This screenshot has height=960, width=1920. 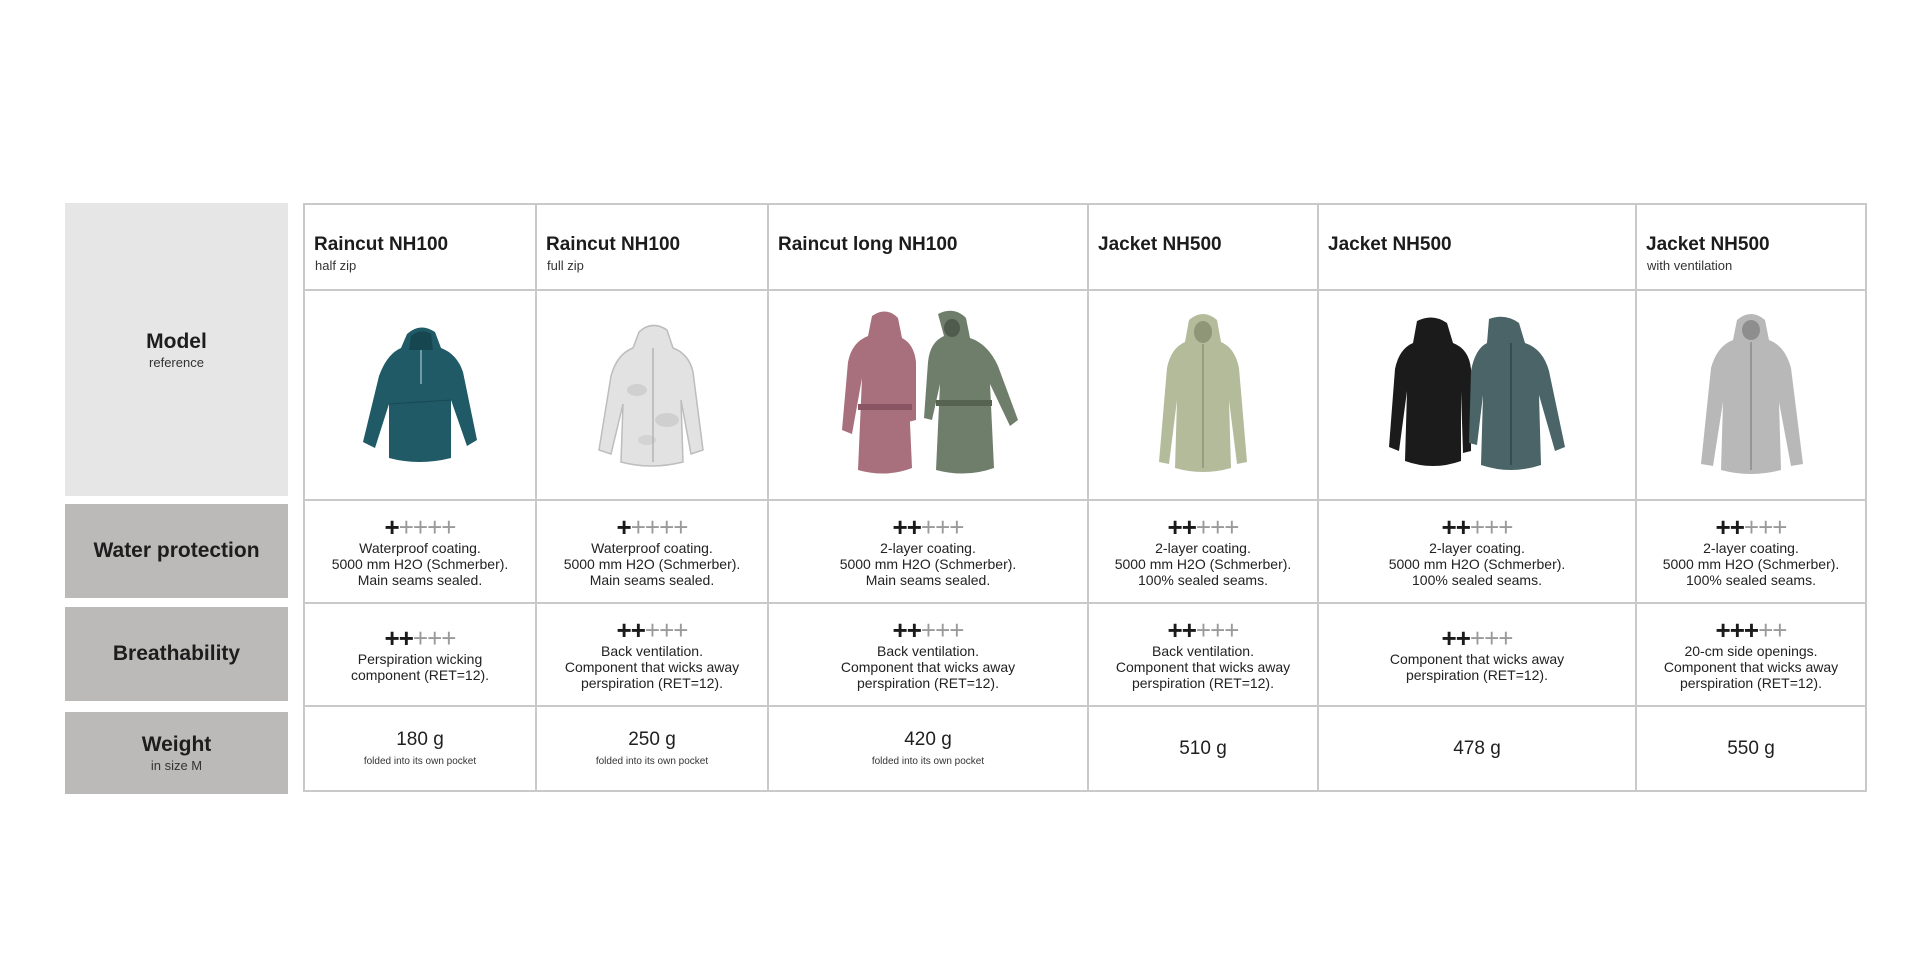 What do you see at coordinates (928, 739) in the screenshot?
I see `weight-value: 420 g` at bounding box center [928, 739].